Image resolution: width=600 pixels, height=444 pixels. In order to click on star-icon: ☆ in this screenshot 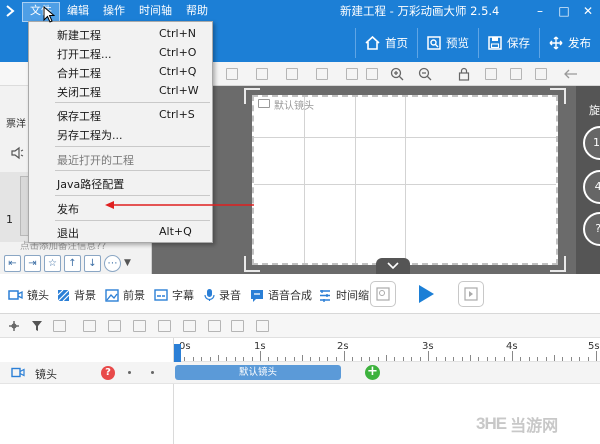, I will do `click(52, 263)`.